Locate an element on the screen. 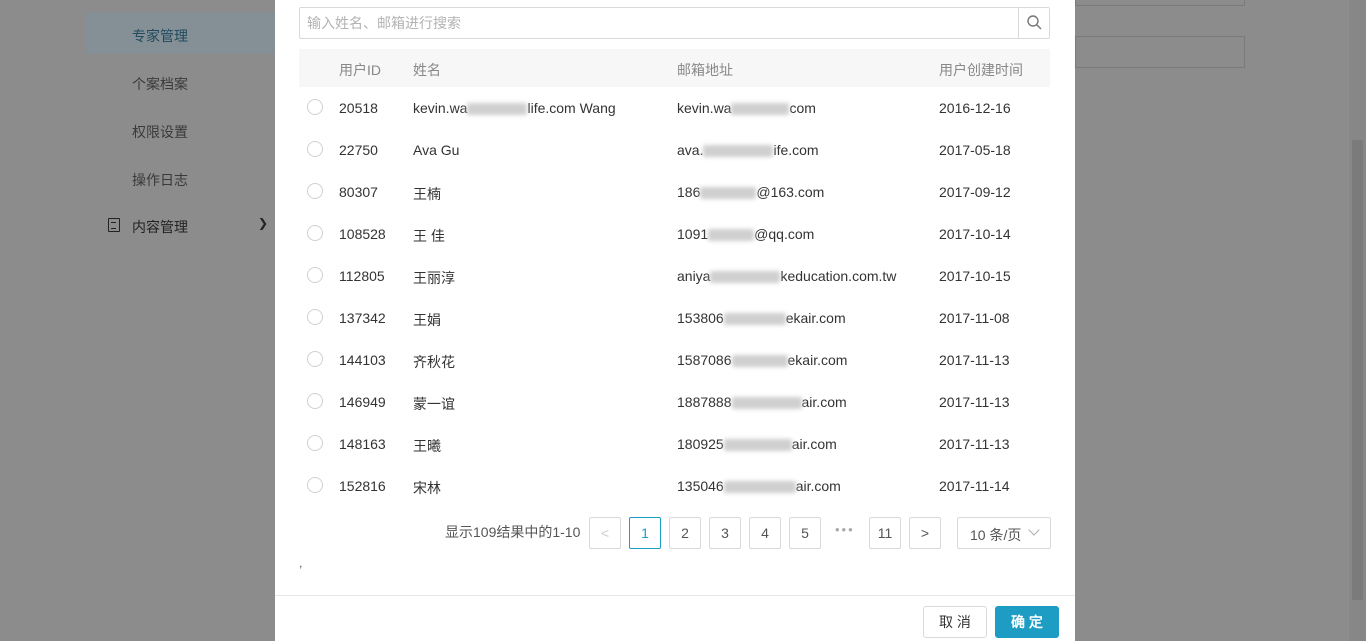 The width and height of the screenshot is (1366, 641). row-name-part: 王娟 is located at coordinates (427, 320).